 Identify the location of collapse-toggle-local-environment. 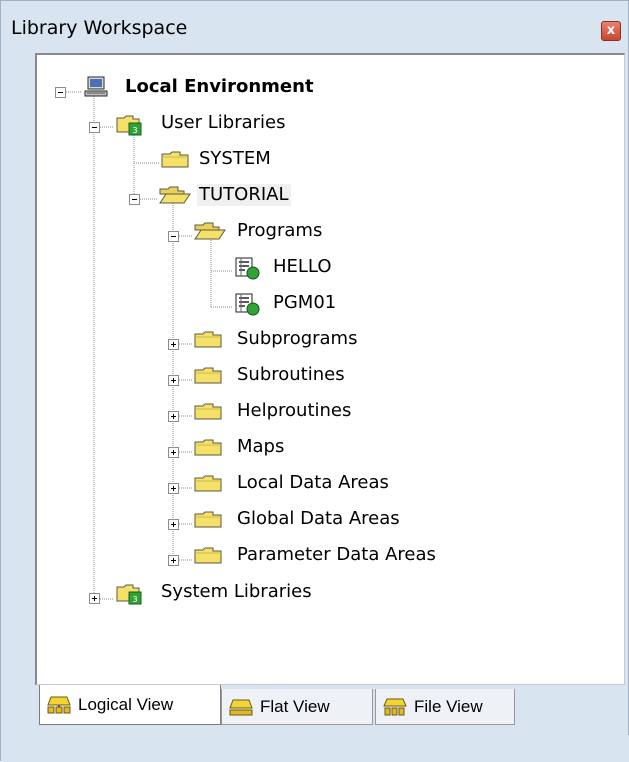
(60, 92).